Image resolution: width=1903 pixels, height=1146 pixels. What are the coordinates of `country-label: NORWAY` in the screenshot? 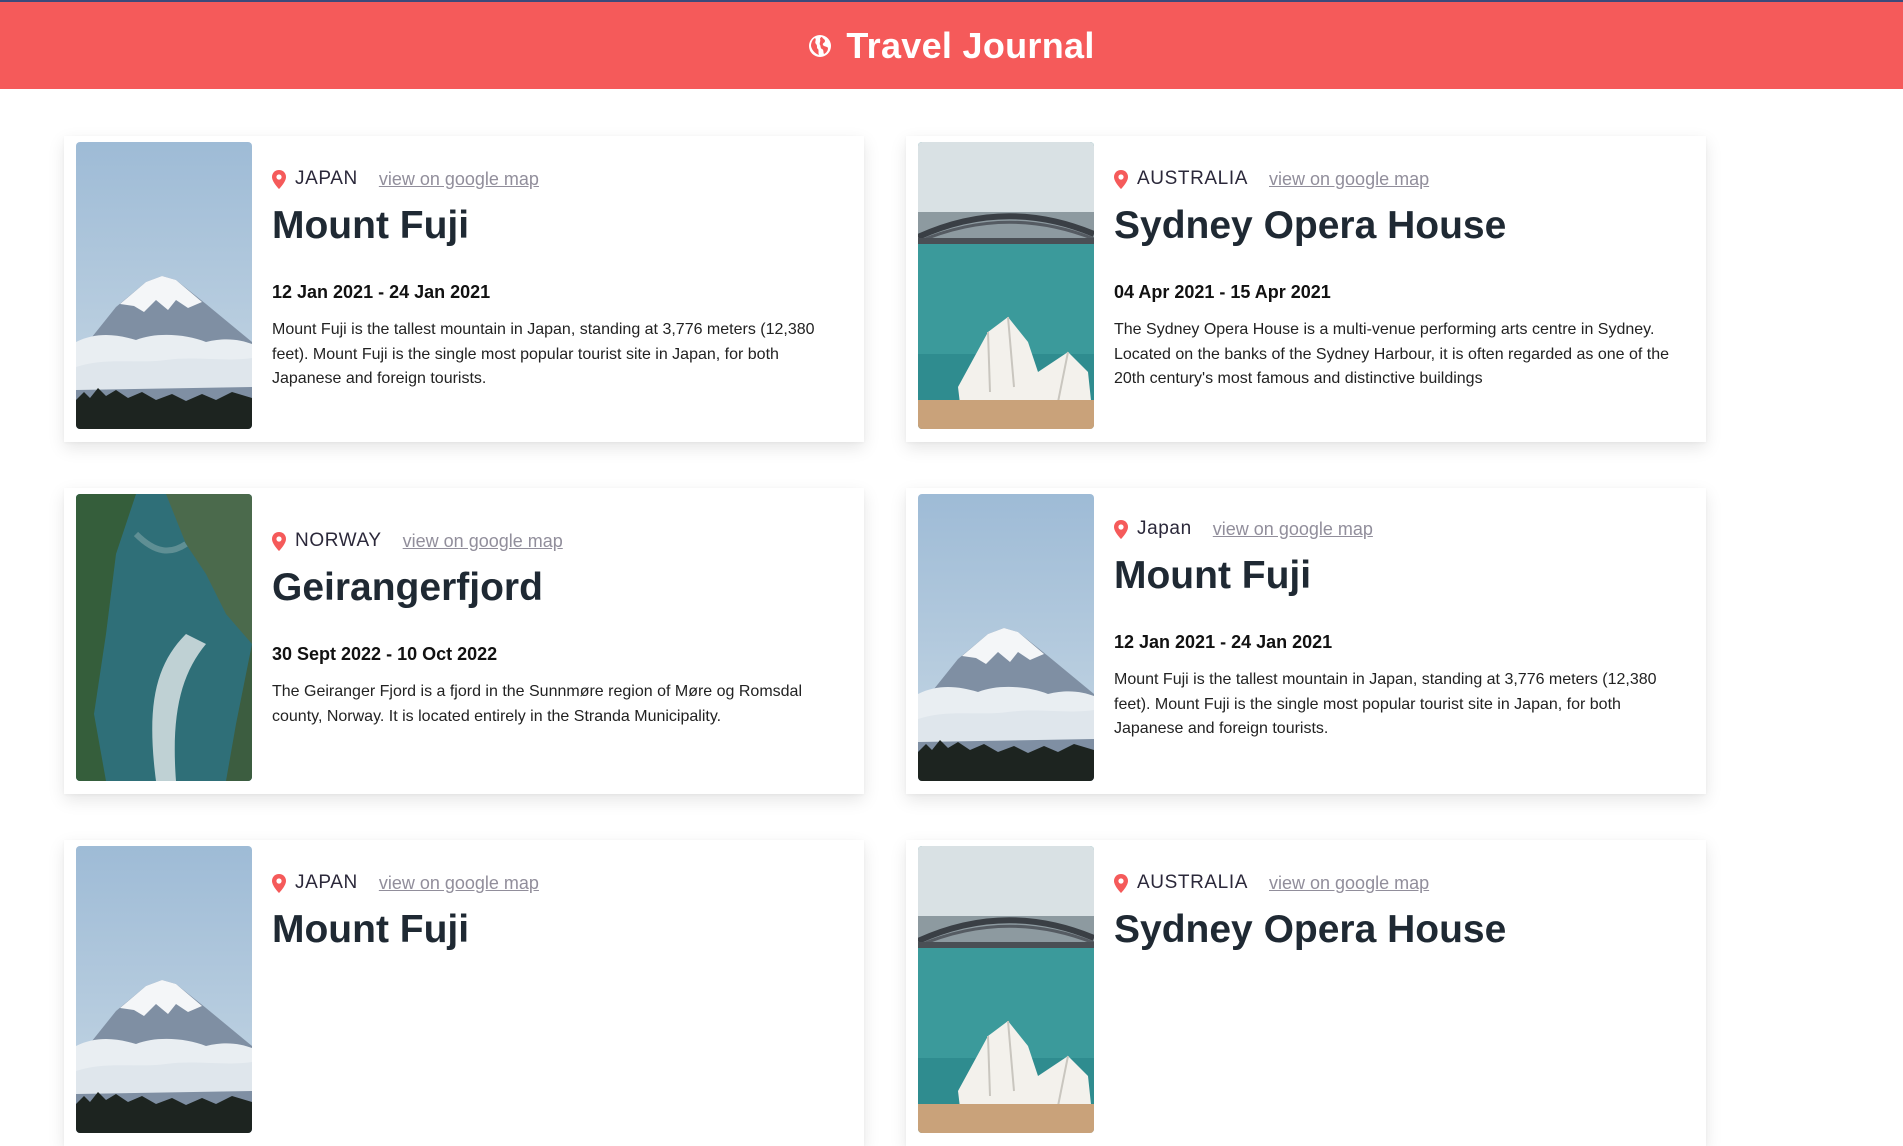 It's located at (338, 540).